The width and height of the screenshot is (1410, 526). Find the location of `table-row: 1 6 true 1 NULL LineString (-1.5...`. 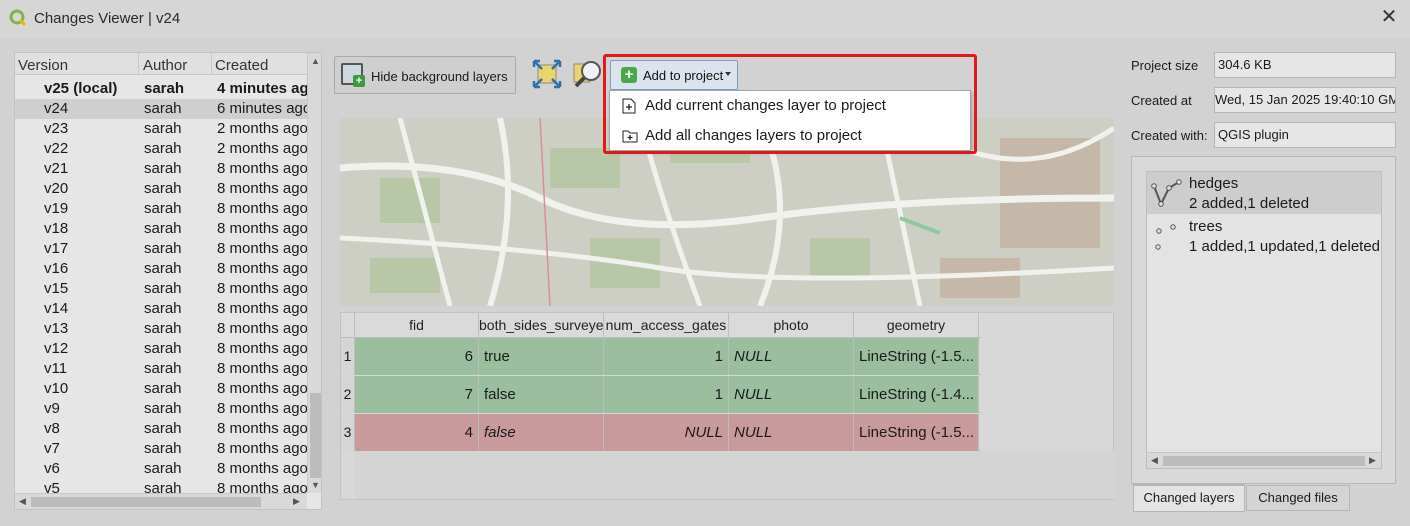

table-row: 1 6 true 1 NULL LineString (-1.5... is located at coordinates (661, 356).